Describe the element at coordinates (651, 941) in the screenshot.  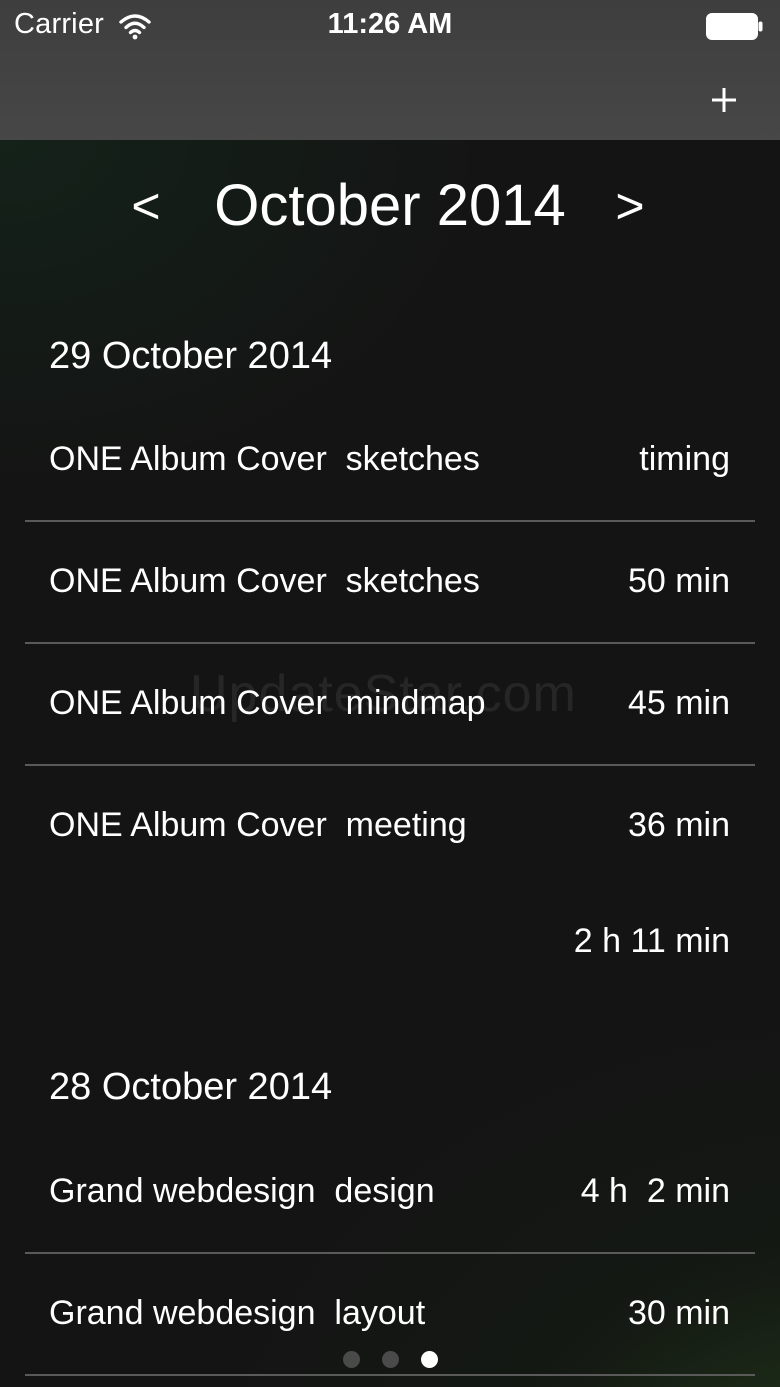
I see `section-total-duration: 2 h 11 min` at that location.